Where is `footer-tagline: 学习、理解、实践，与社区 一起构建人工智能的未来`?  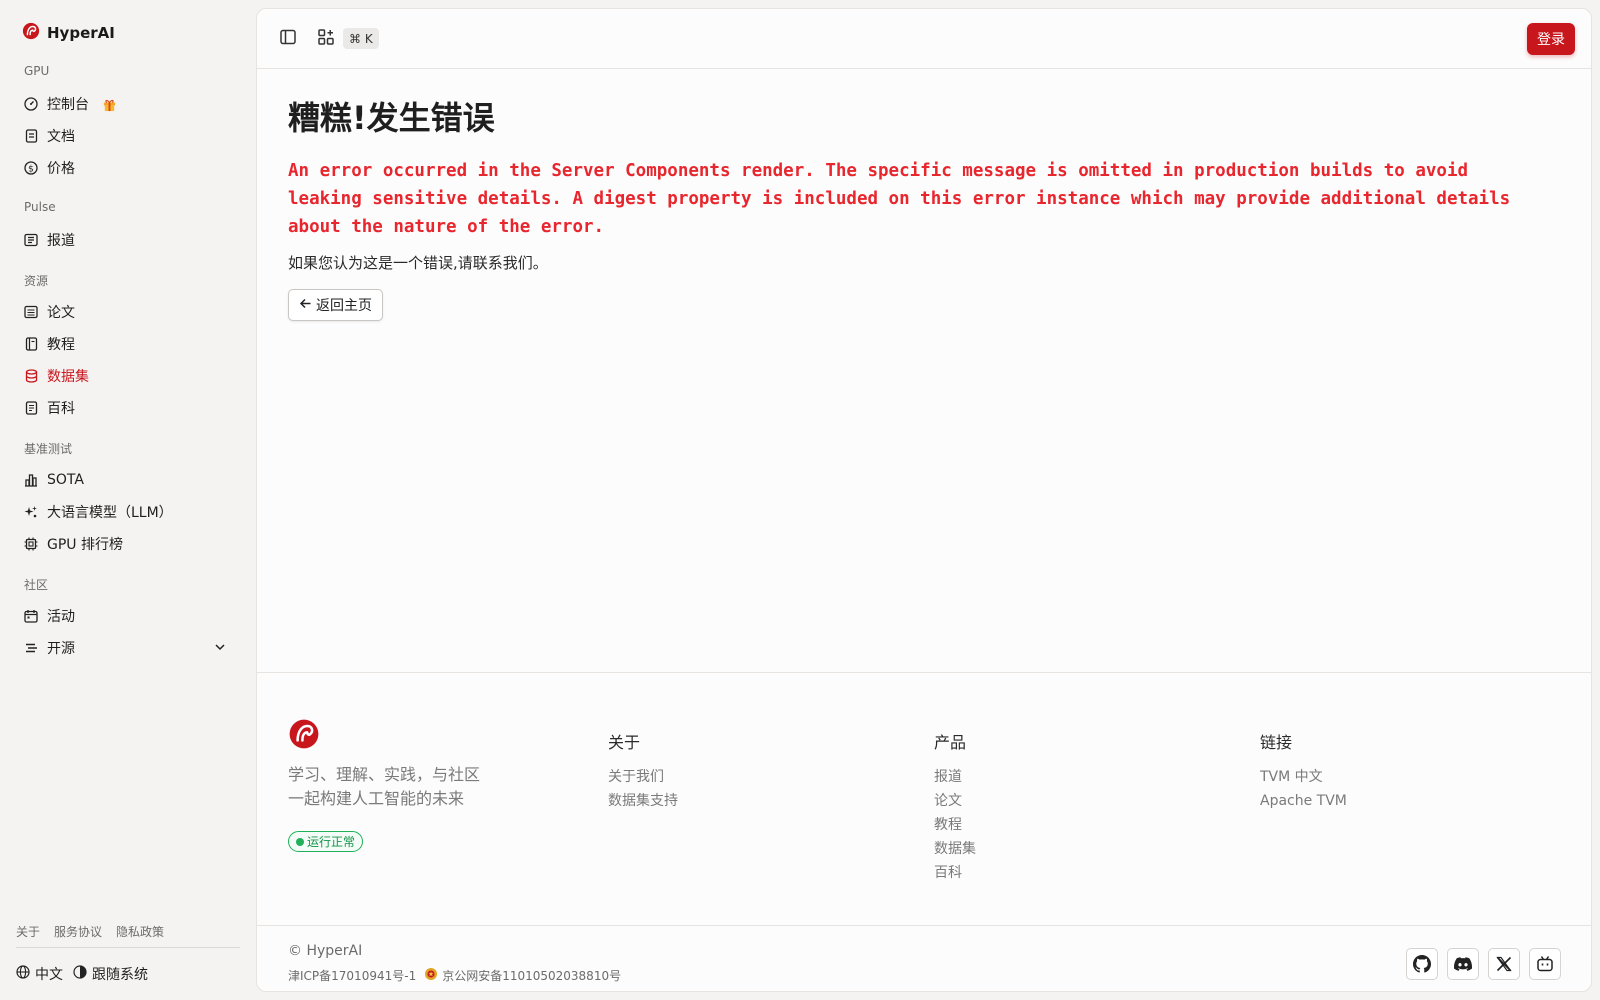
footer-tagline: 学习、理解、实践，与社区 一起构建人工智能的未来 is located at coordinates (384, 787).